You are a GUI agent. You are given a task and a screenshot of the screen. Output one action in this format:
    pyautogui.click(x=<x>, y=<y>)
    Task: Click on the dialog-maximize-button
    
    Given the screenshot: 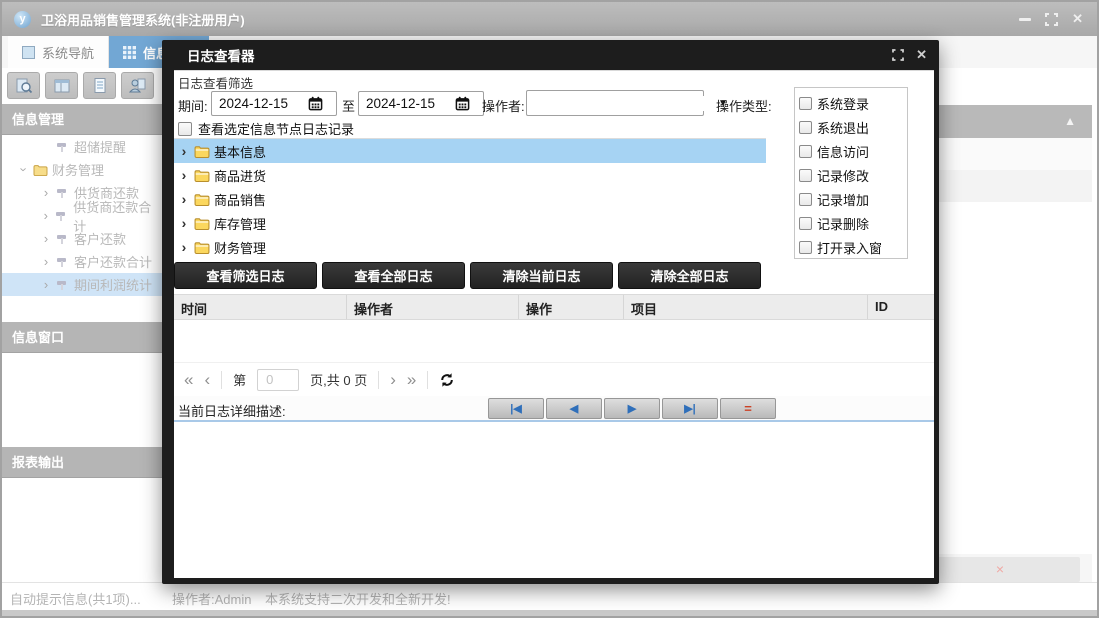 What is the action you would take?
    pyautogui.click(x=898, y=55)
    